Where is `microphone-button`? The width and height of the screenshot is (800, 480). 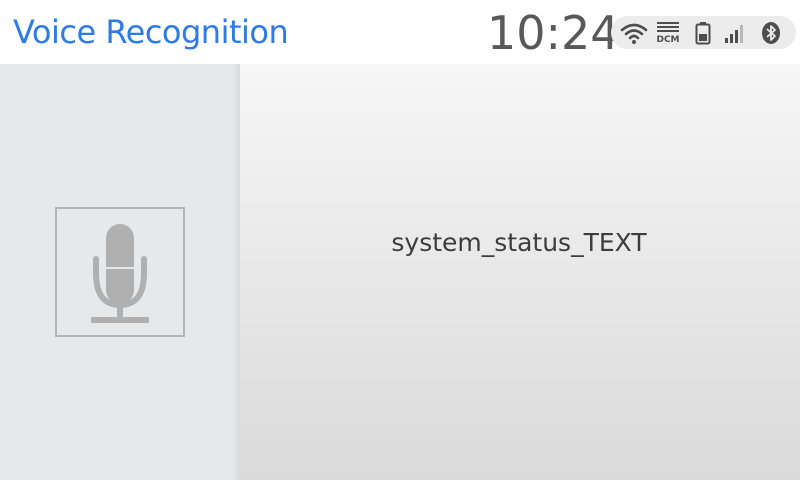
microphone-button is located at coordinates (120, 272).